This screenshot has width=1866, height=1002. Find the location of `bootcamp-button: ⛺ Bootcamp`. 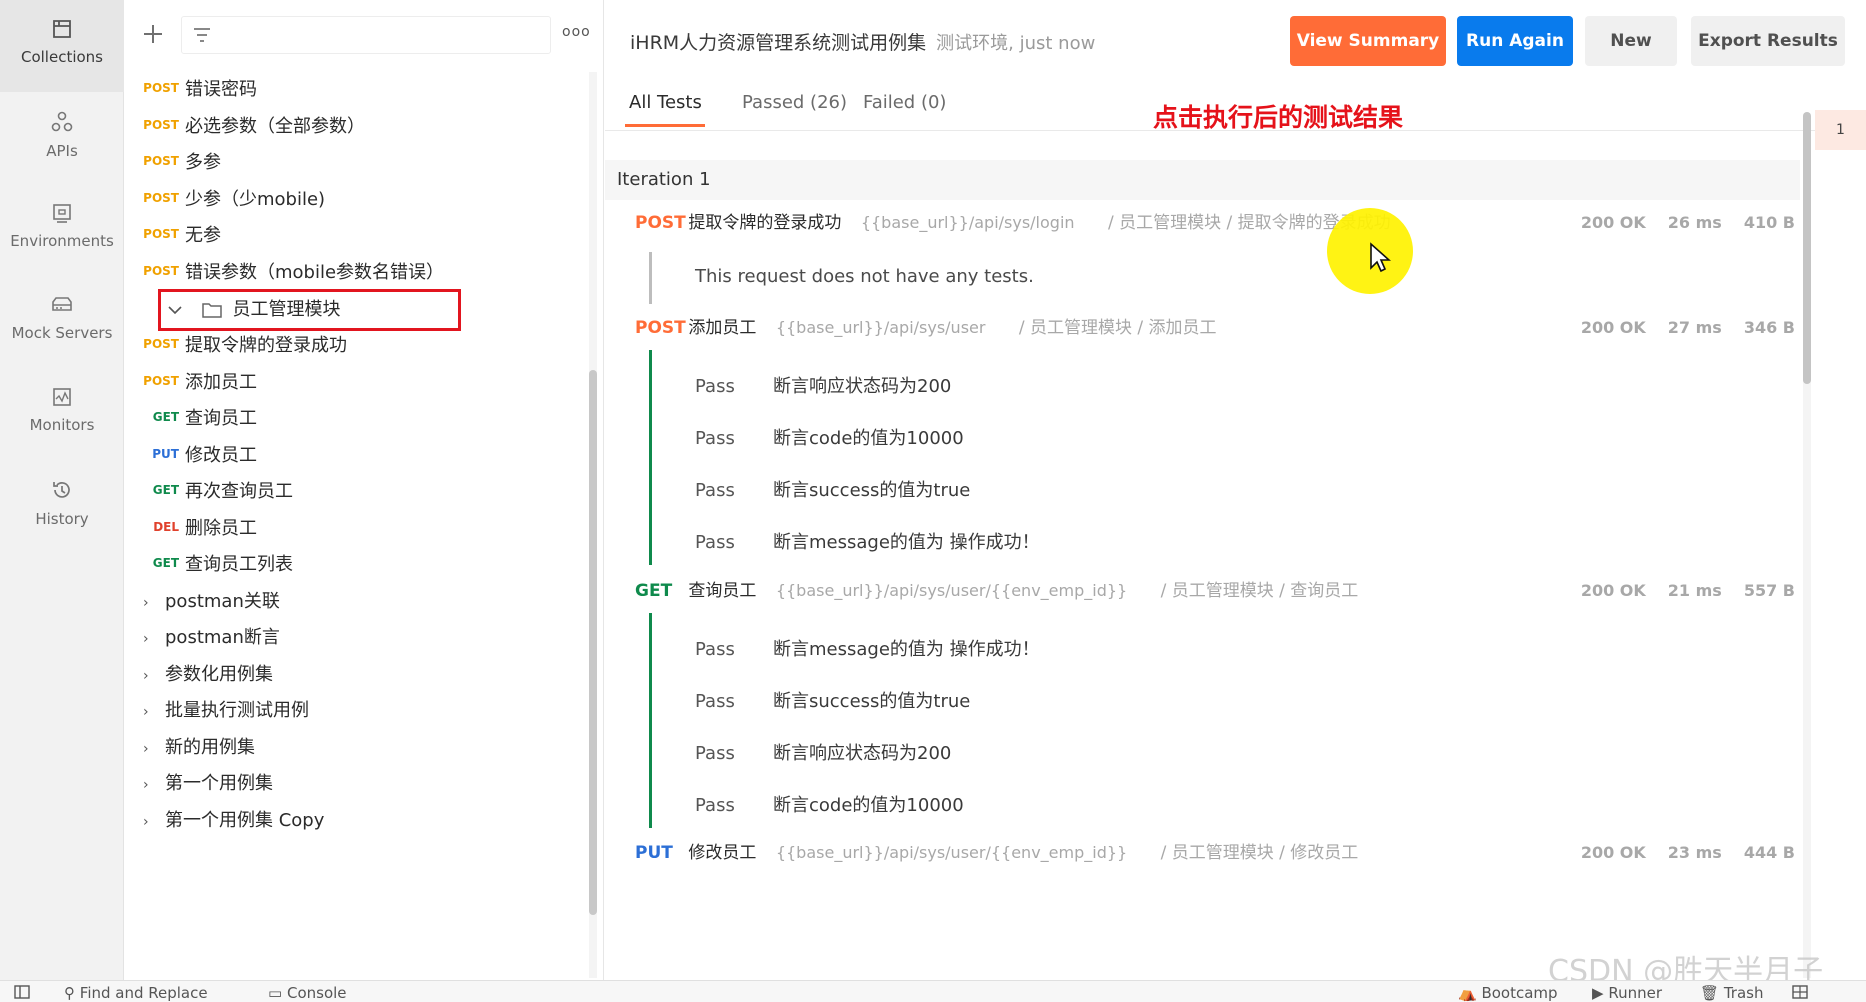

bootcamp-button: ⛺ Bootcamp is located at coordinates (1508, 993).